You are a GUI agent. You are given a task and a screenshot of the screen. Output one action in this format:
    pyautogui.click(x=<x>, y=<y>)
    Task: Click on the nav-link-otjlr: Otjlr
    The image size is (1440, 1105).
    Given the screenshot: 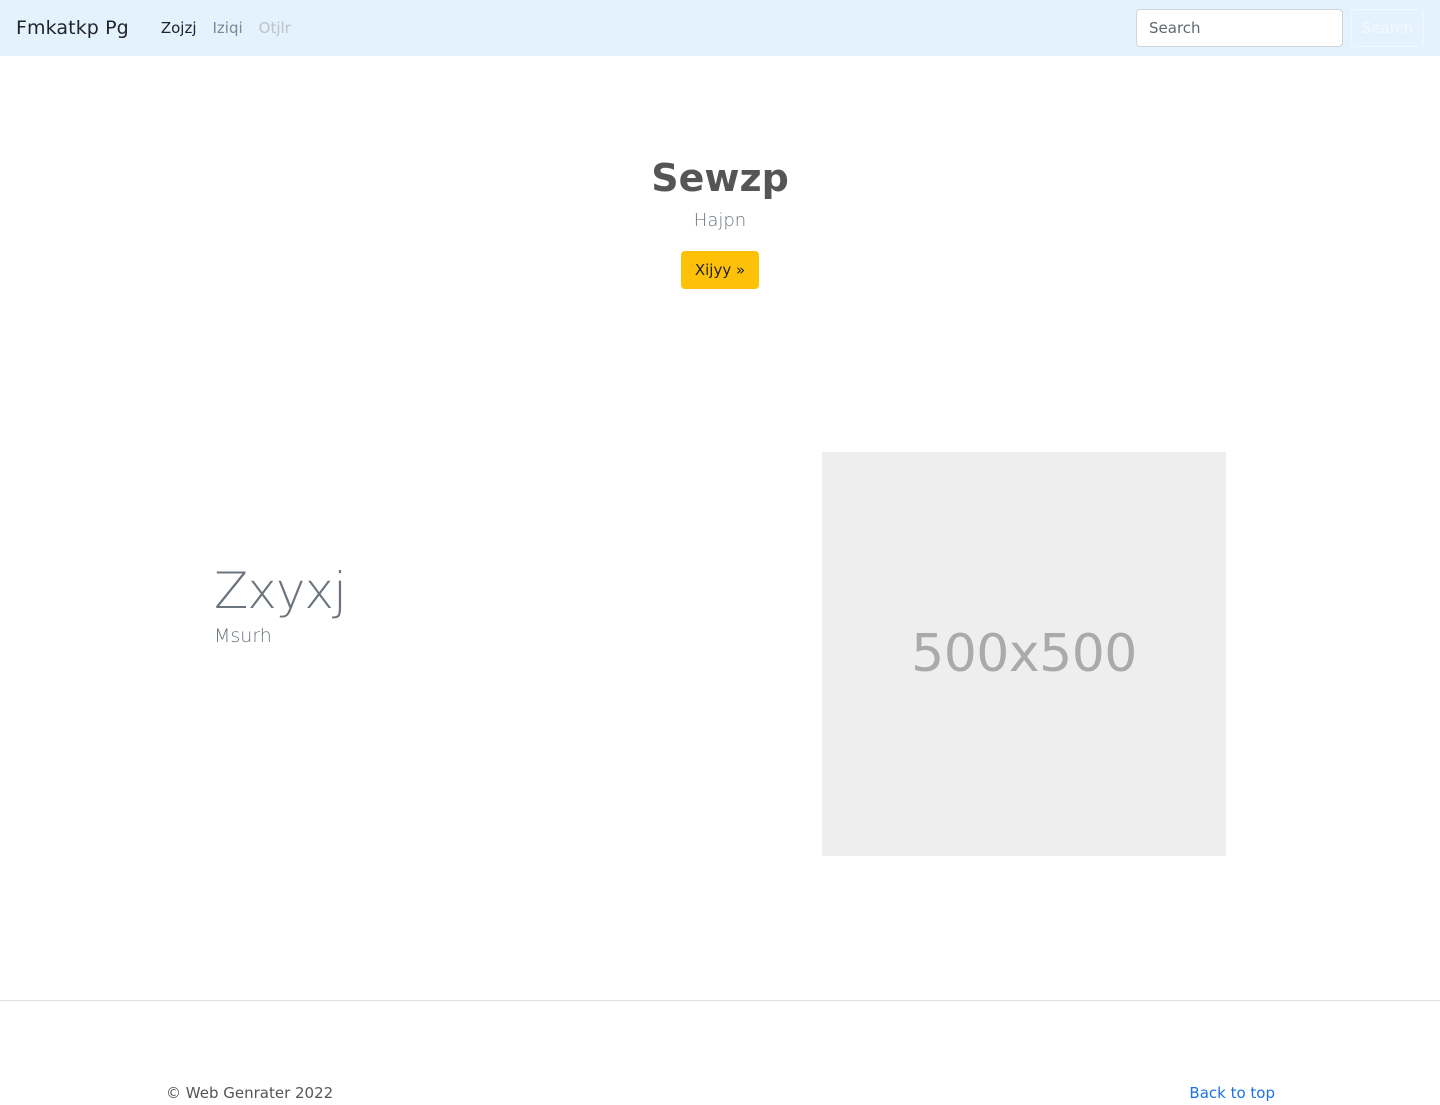 What is the action you would take?
    pyautogui.click(x=274, y=28)
    